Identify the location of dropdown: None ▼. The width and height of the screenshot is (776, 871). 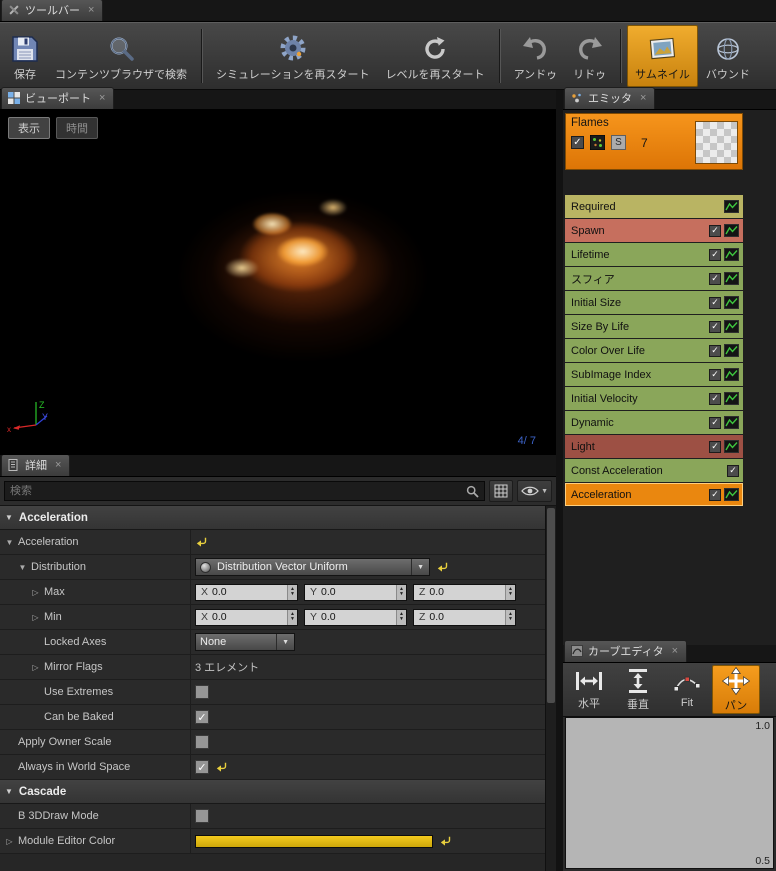
(245, 642).